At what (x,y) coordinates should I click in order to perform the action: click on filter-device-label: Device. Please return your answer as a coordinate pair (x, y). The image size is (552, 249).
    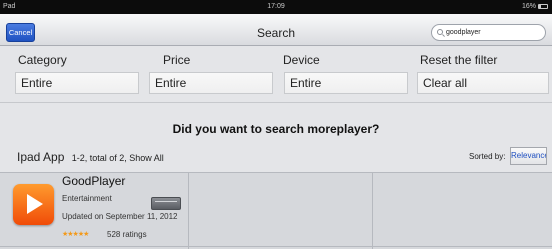
    Looking at the image, I should click on (301, 60).